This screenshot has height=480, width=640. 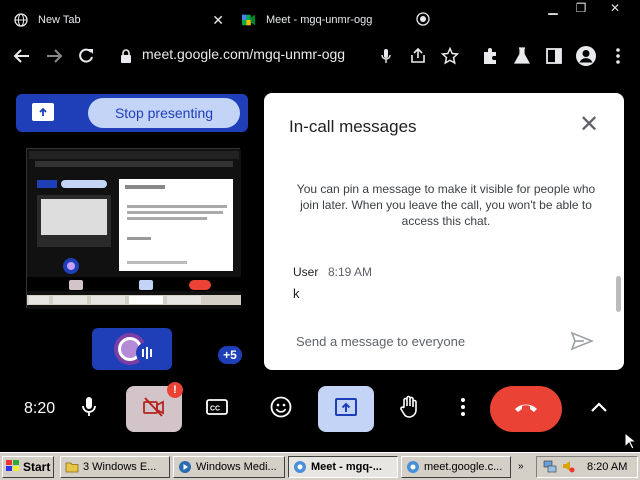 What do you see at coordinates (132, 349) in the screenshot?
I see `participant-tile` at bounding box center [132, 349].